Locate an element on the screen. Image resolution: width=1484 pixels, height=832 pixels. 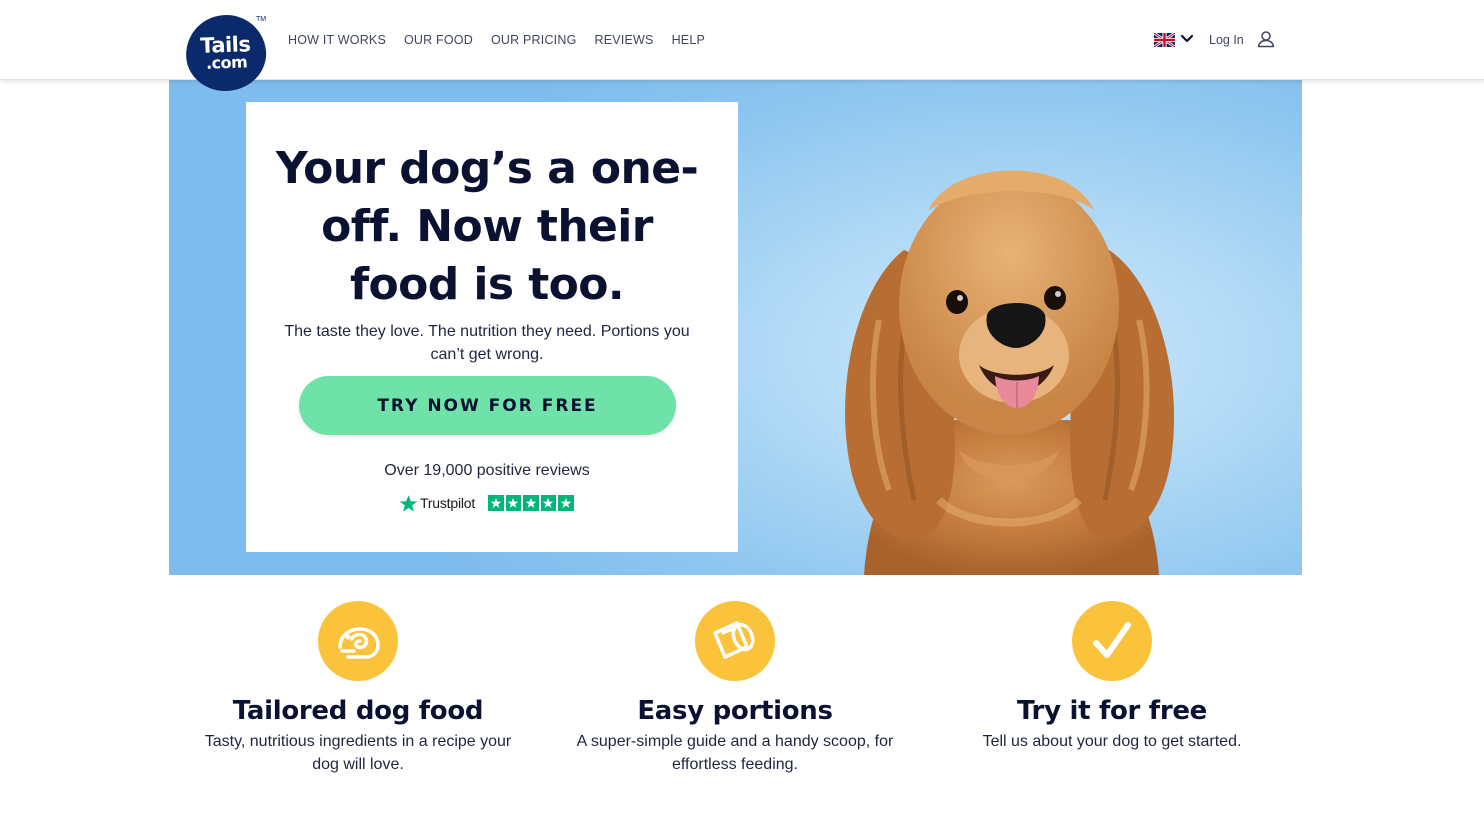
feature-text: Tell us about your dog to get started. is located at coordinates (1112, 741).